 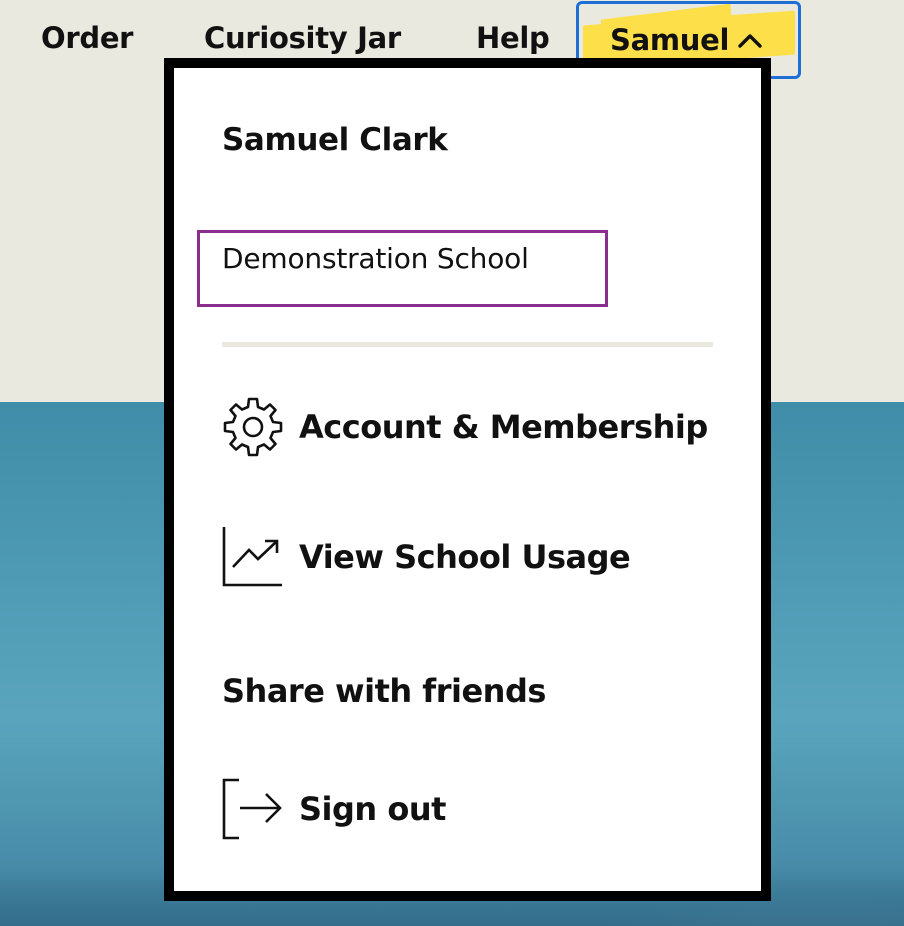 What do you see at coordinates (750, 41) in the screenshot?
I see `chevron-up-icon` at bounding box center [750, 41].